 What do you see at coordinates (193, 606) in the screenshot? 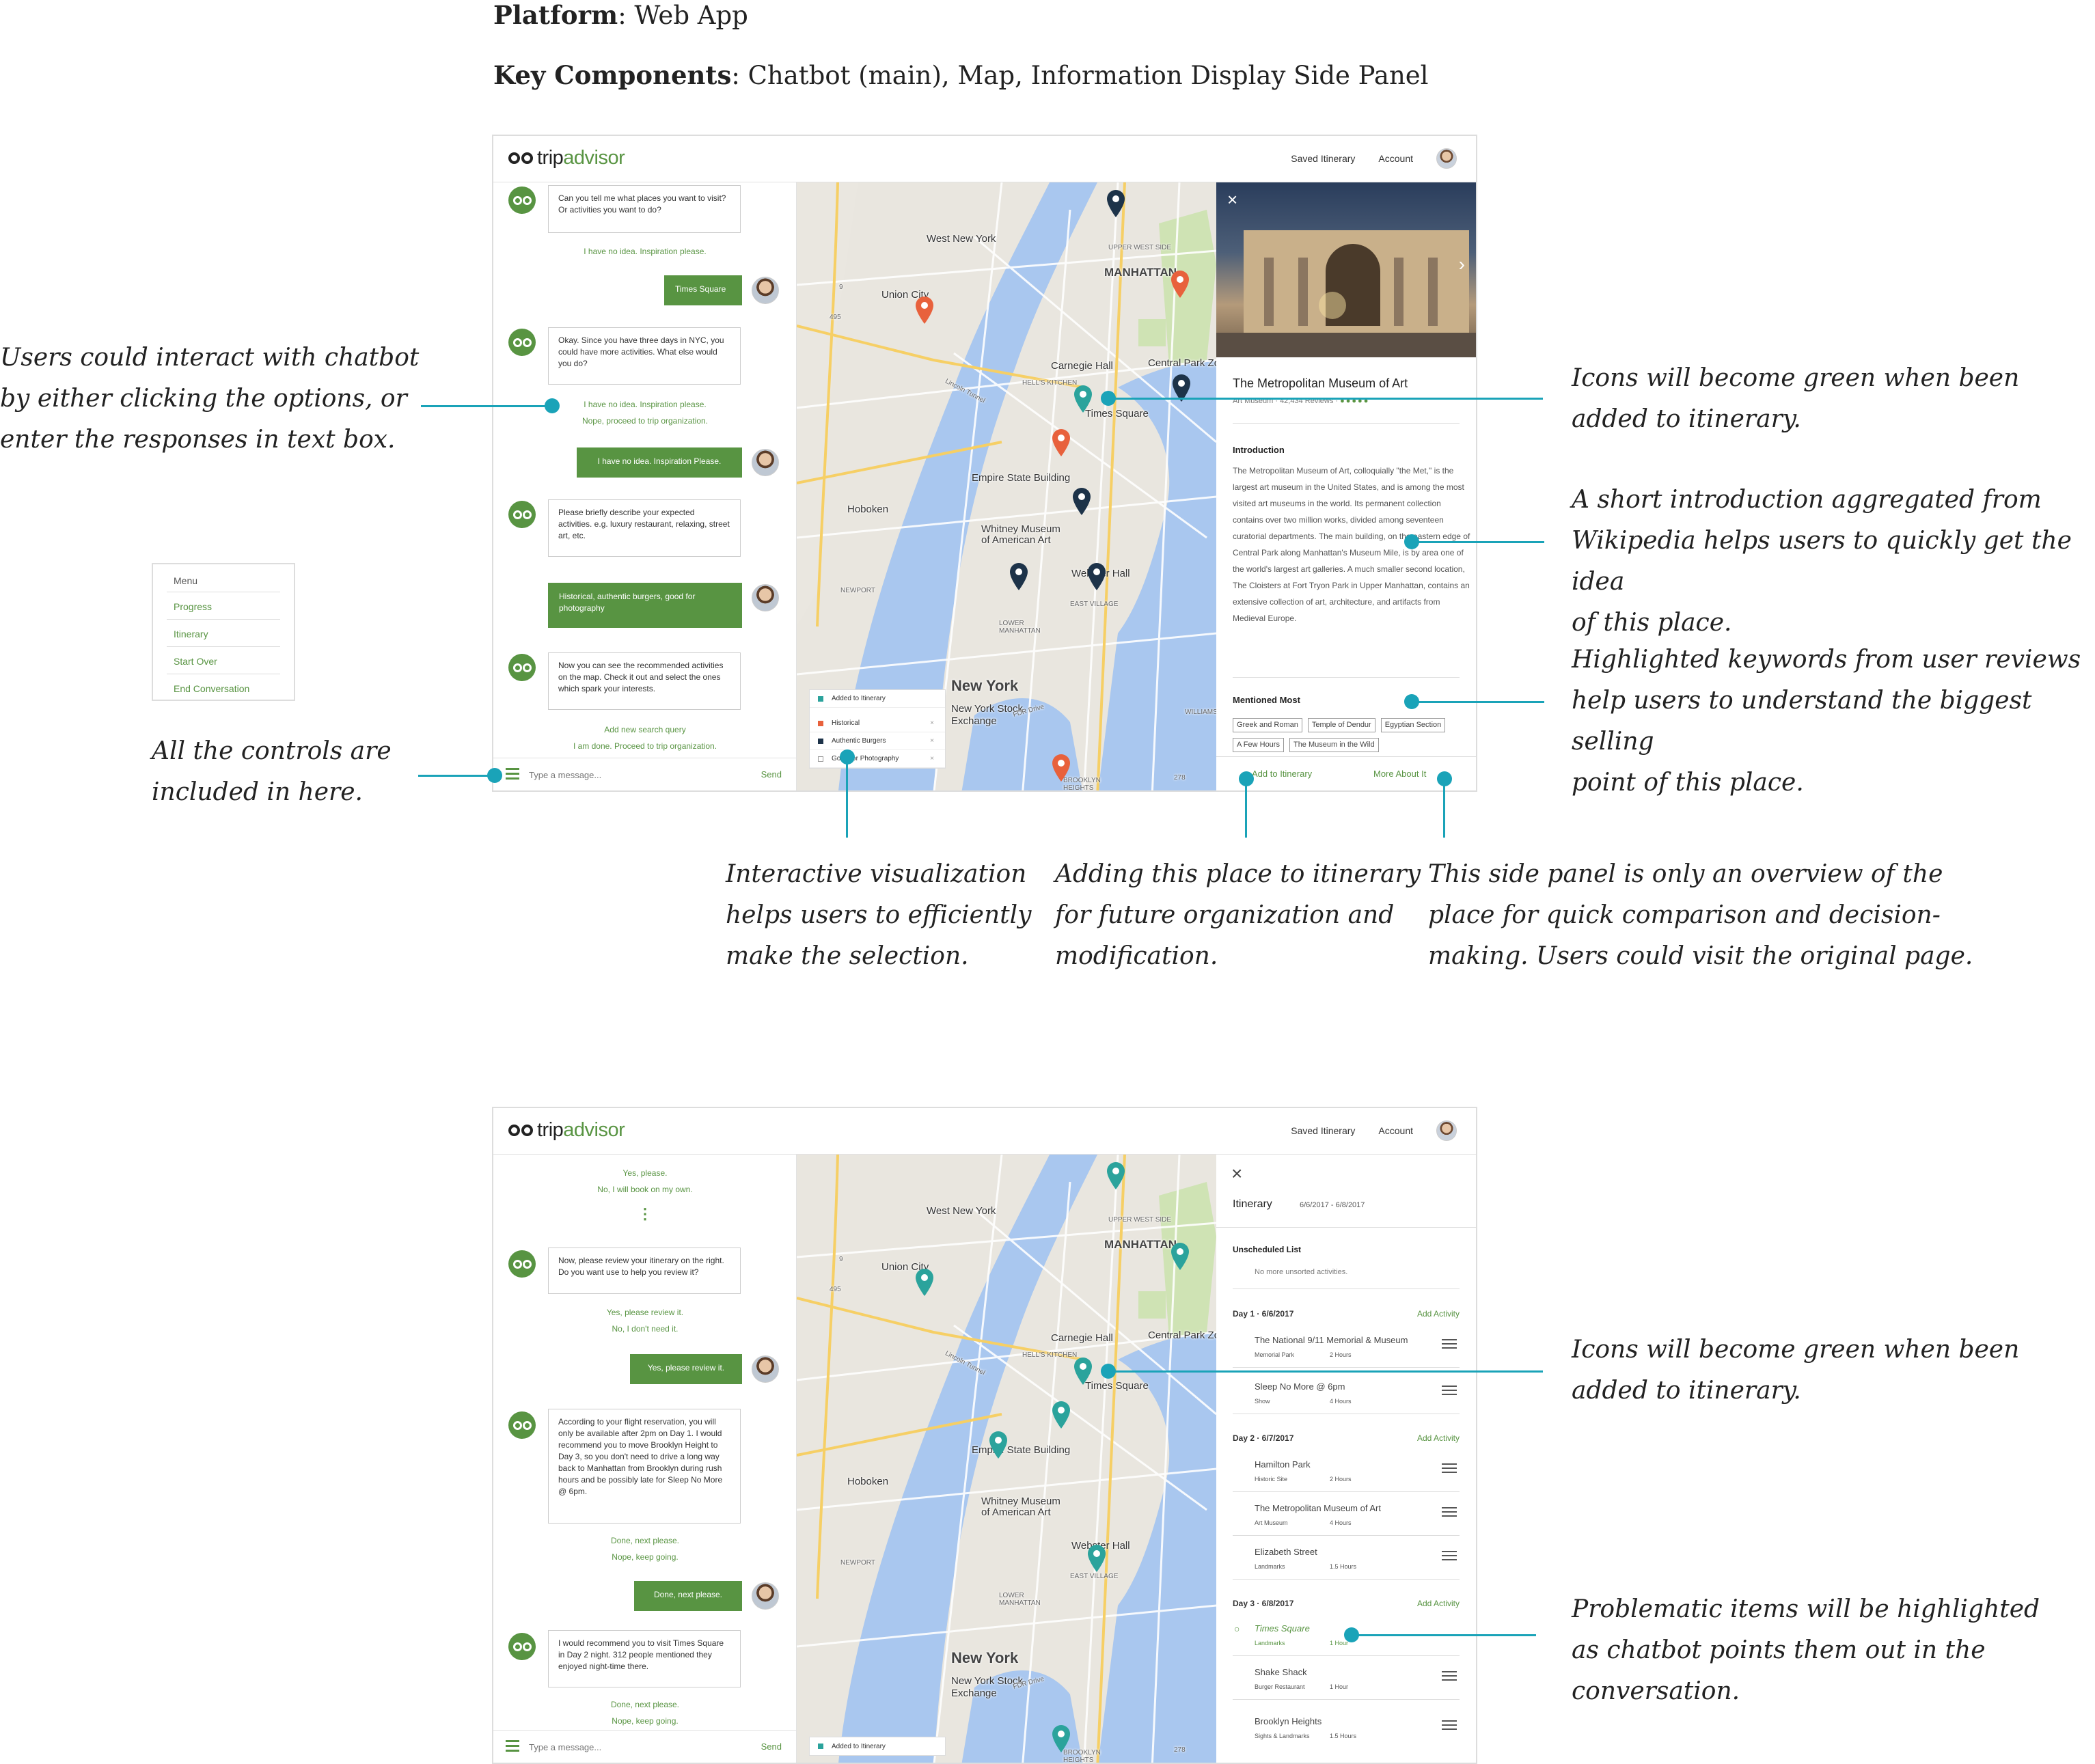
I see `menu-item-progress: Progress` at bounding box center [193, 606].